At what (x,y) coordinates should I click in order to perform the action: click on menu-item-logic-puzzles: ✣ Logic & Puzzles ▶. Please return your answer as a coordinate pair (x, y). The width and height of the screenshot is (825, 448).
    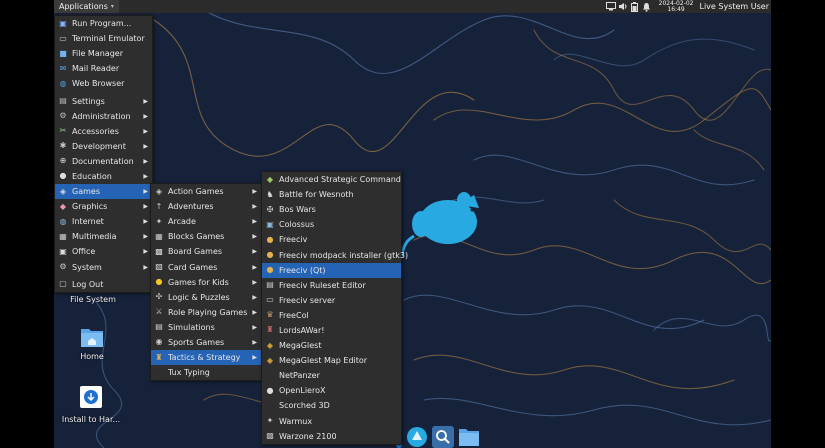
    Looking at the image, I should click on (206, 297).